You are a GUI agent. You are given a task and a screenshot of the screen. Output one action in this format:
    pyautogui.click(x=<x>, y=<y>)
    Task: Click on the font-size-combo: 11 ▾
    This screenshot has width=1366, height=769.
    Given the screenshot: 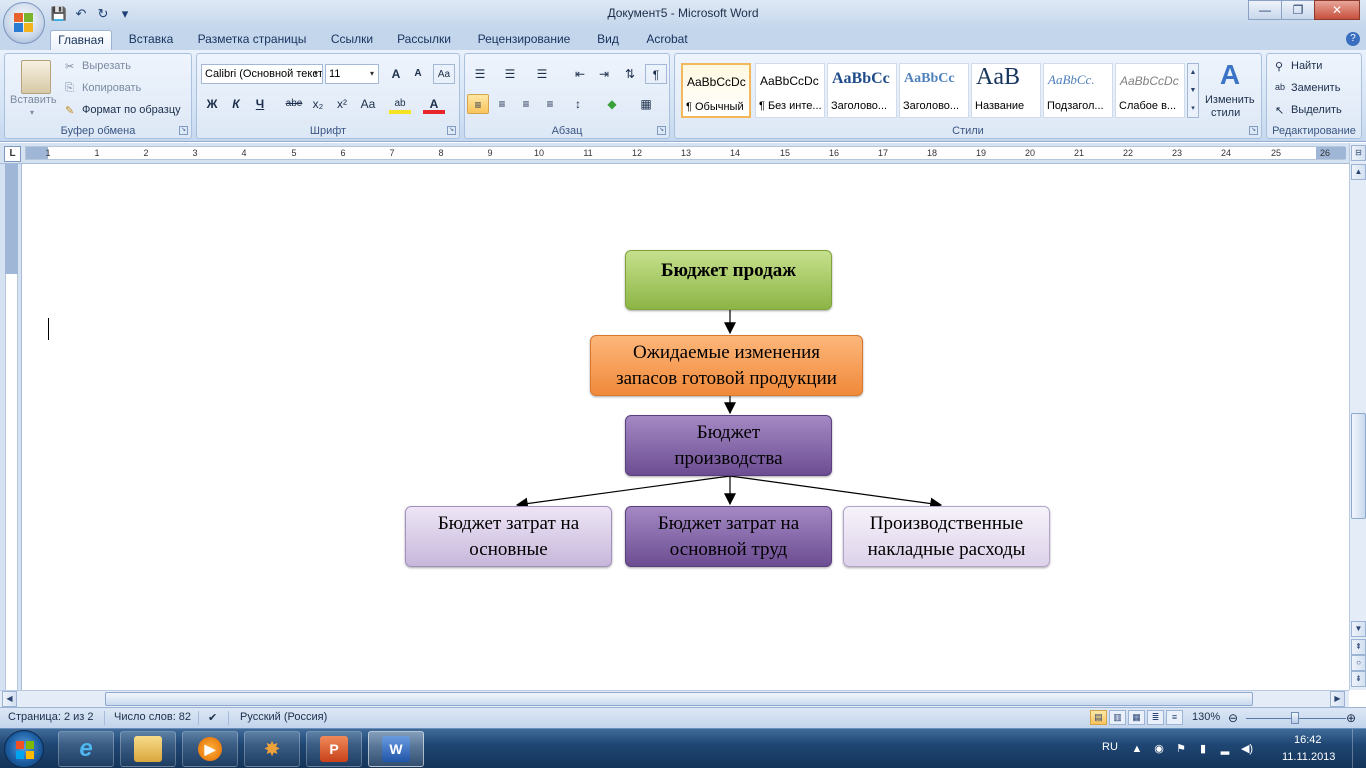 What is the action you would take?
    pyautogui.click(x=352, y=74)
    